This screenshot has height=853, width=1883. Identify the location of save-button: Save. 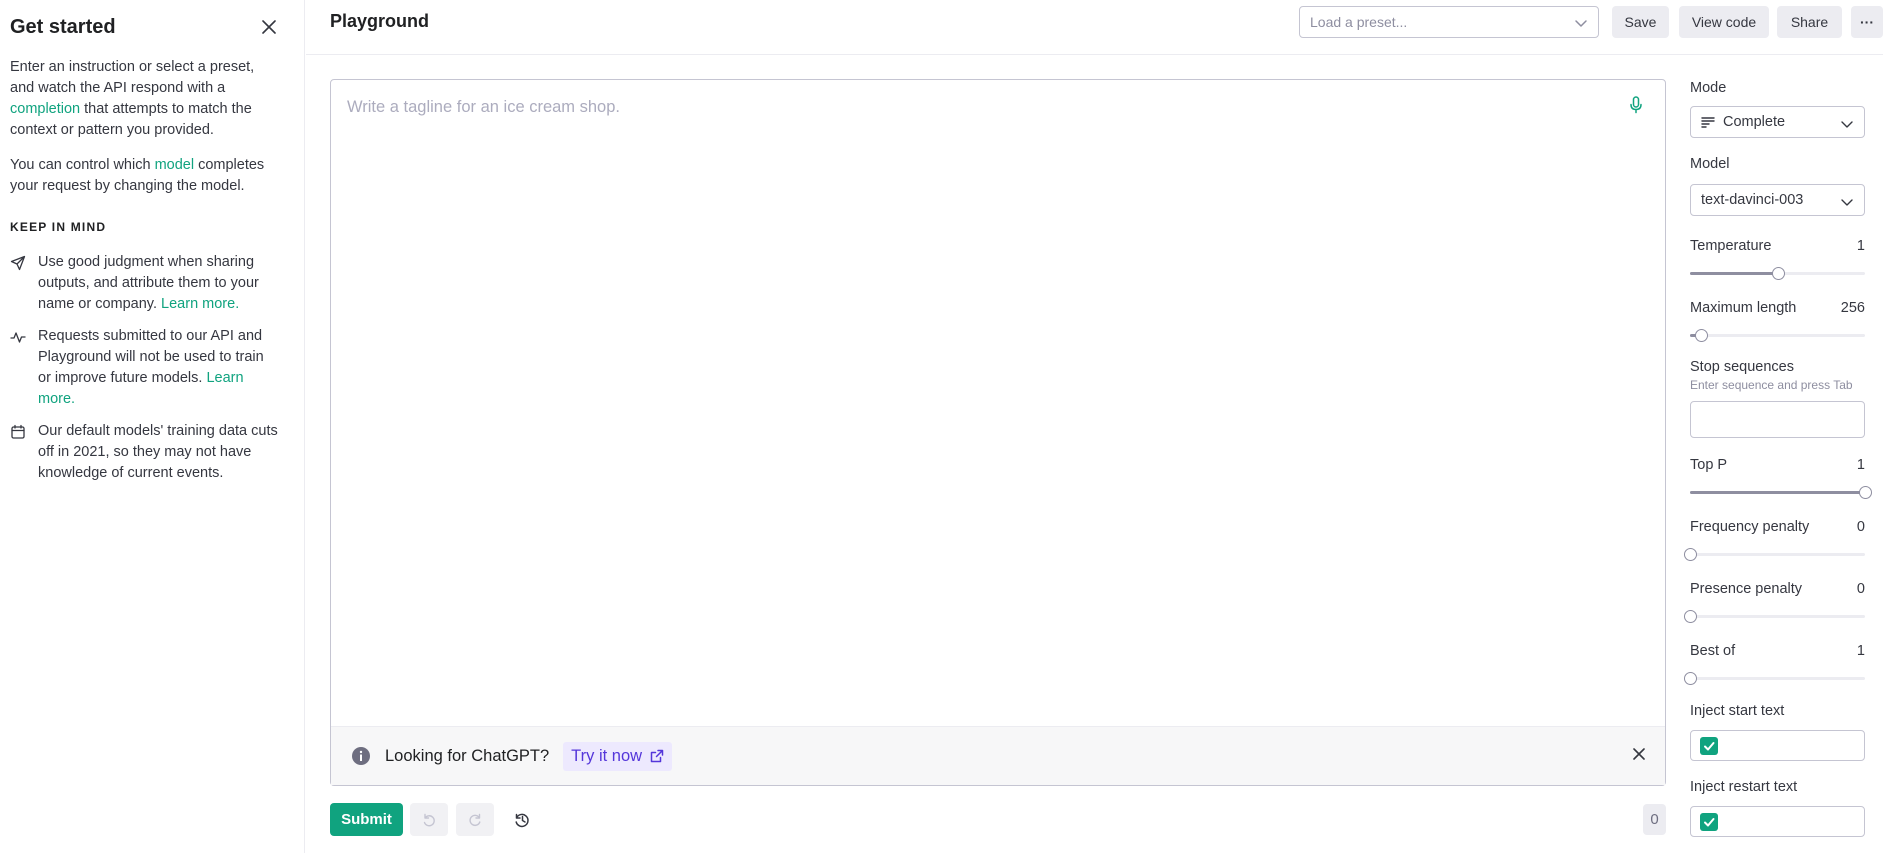
(1640, 22).